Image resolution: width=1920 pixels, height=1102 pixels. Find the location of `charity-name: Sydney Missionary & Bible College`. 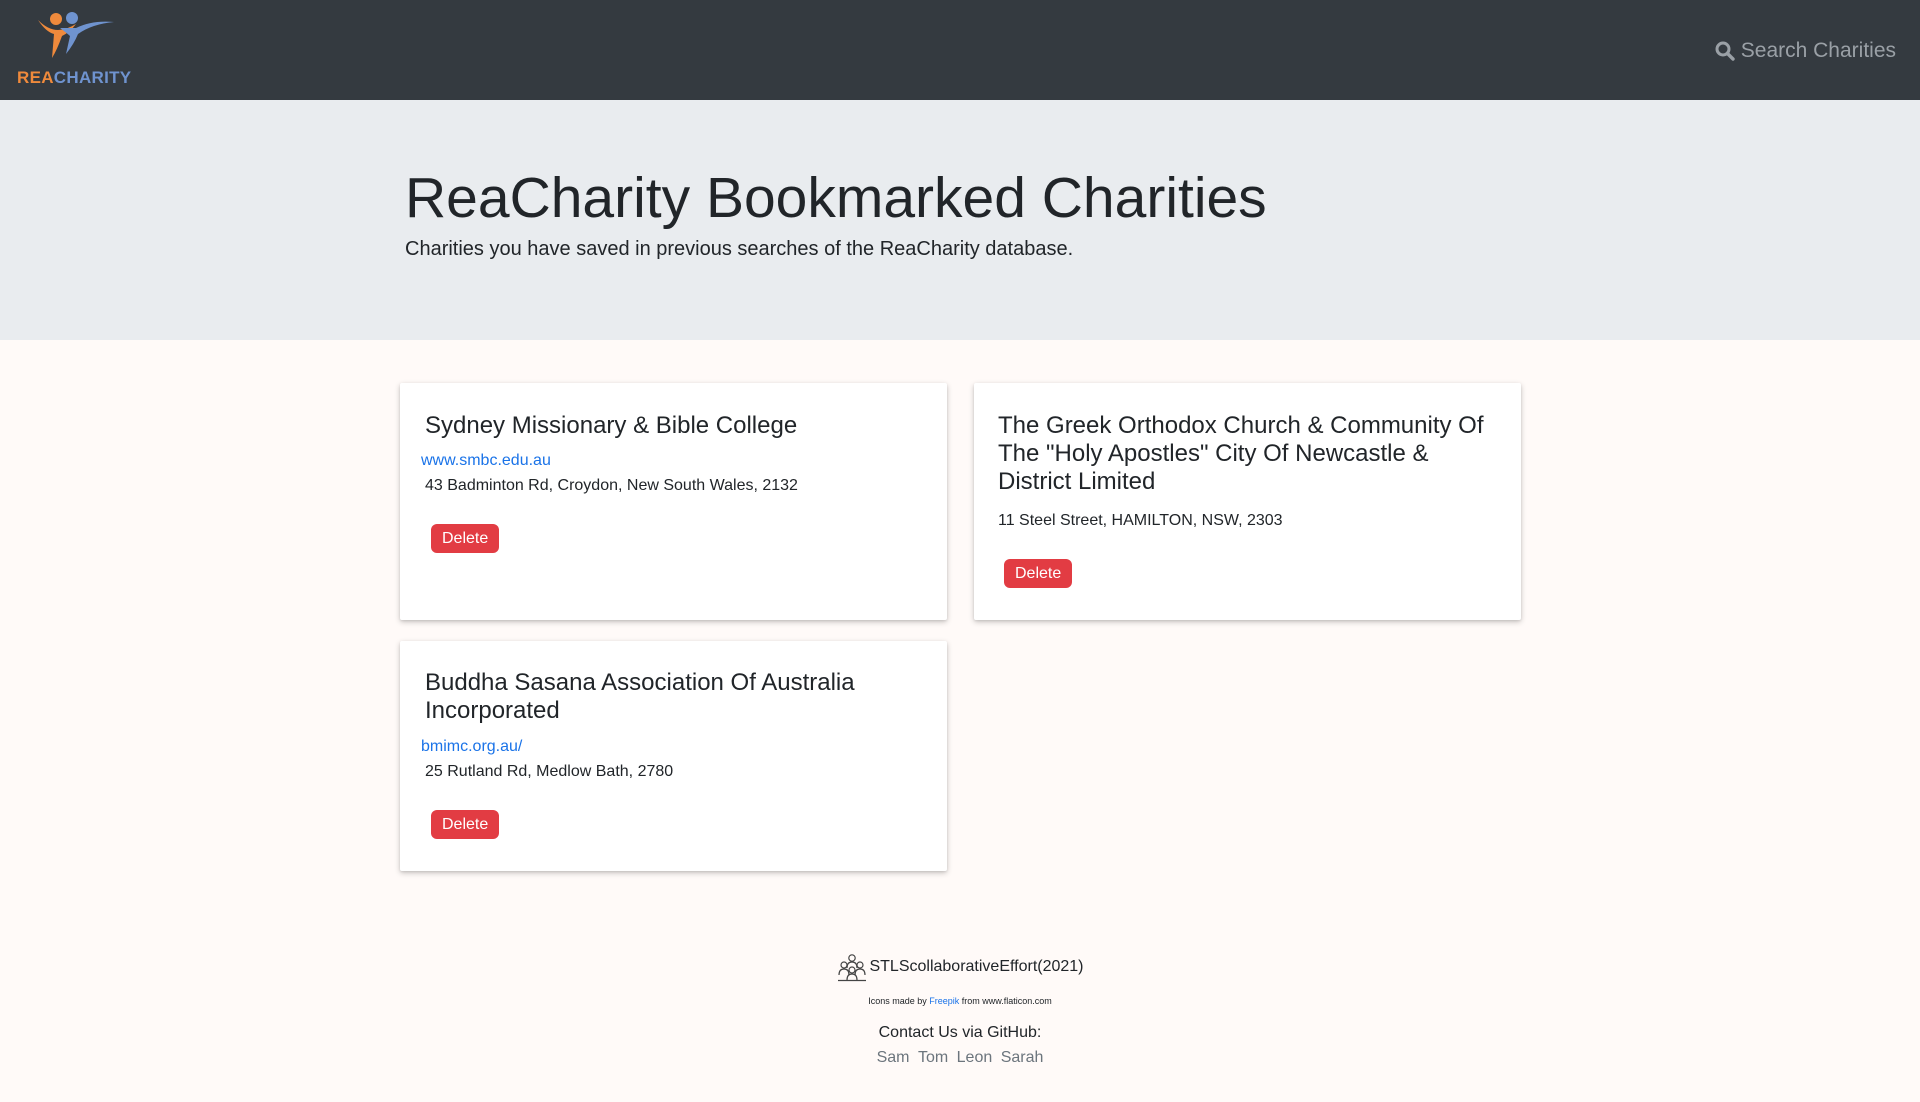

charity-name: Sydney Missionary & Bible College is located at coordinates (611, 425).